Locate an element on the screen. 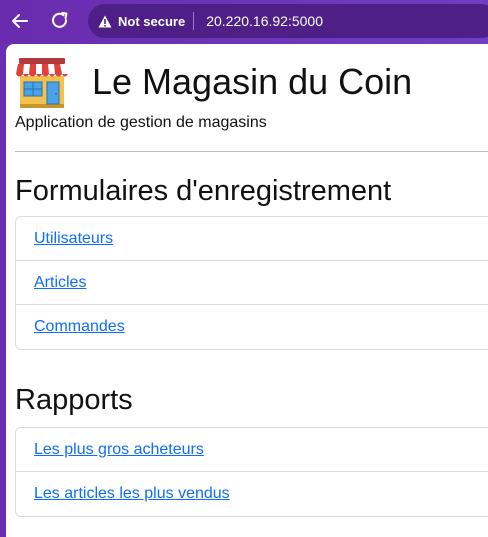 This screenshot has width=488, height=537. site-header: Le Magasin du Coin is located at coordinates (213, 82).